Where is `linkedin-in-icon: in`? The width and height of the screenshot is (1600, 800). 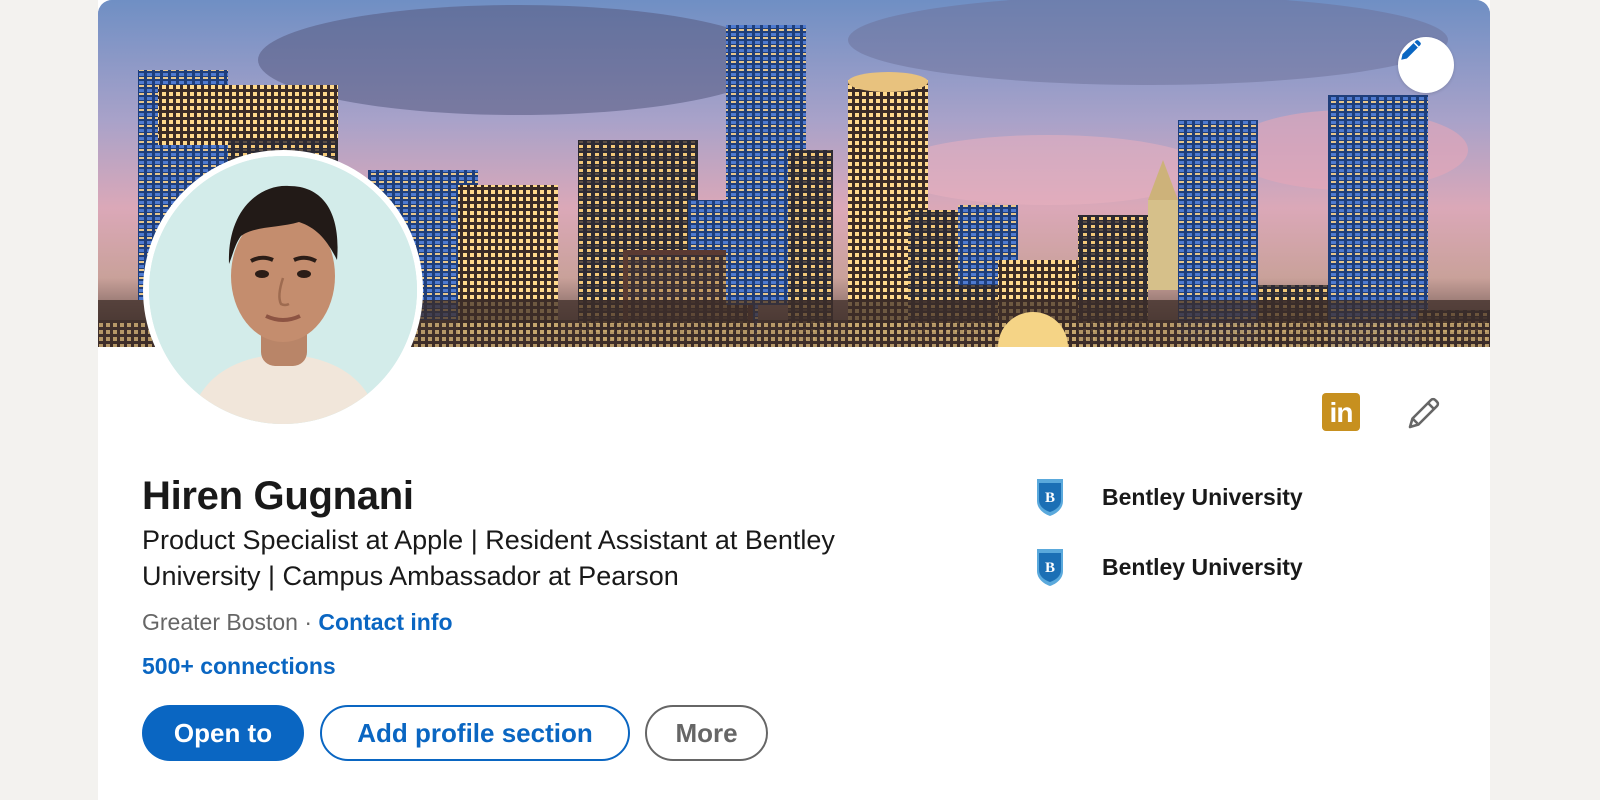 linkedin-in-icon: in is located at coordinates (1341, 412).